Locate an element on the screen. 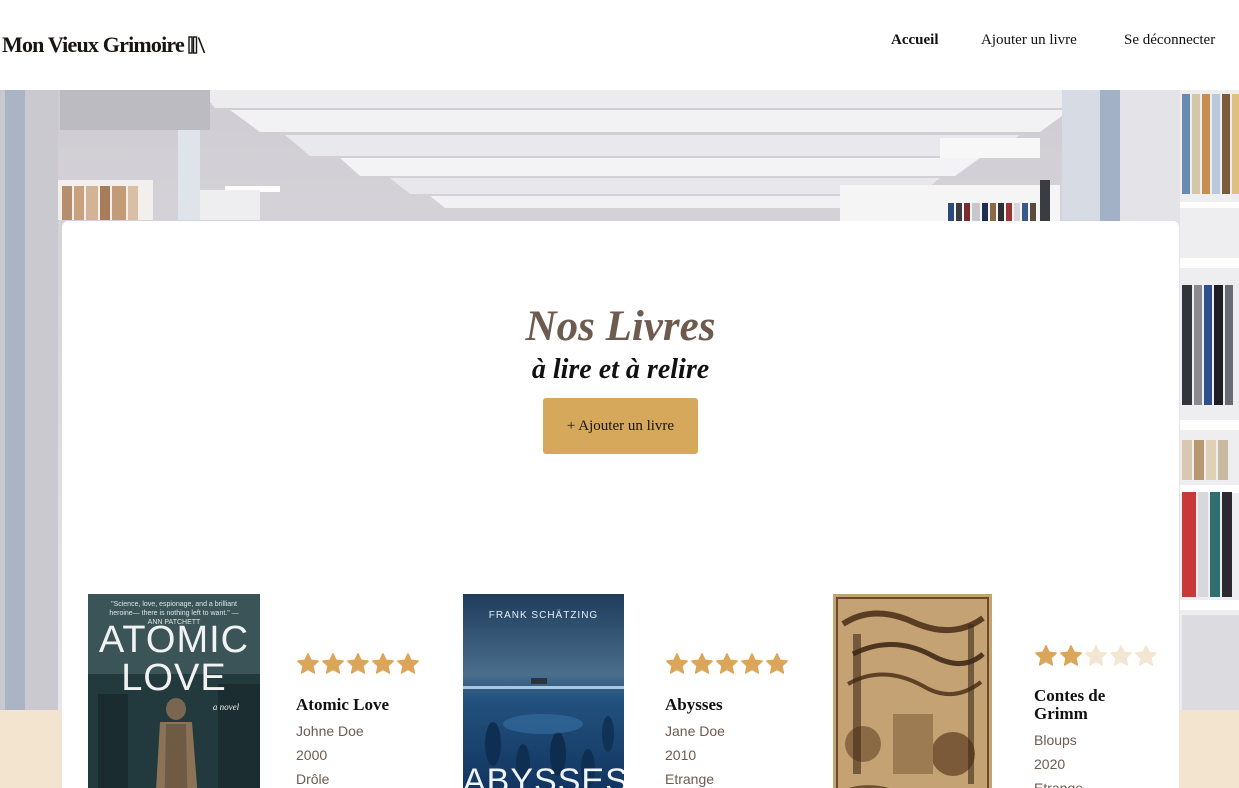 Image resolution: width=1239 pixels, height=788 pixels. book-genre-atomic-love: Drôle is located at coordinates (313, 779).